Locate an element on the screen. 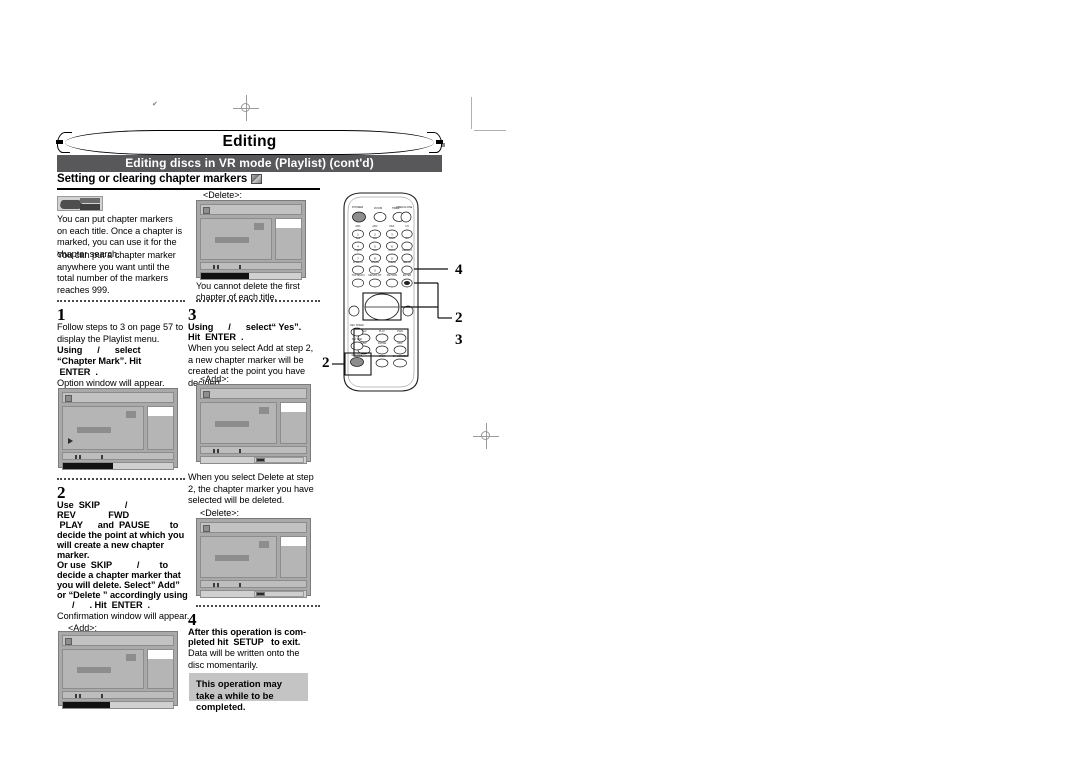  screen-mock-step2 is located at coordinates (118, 670).